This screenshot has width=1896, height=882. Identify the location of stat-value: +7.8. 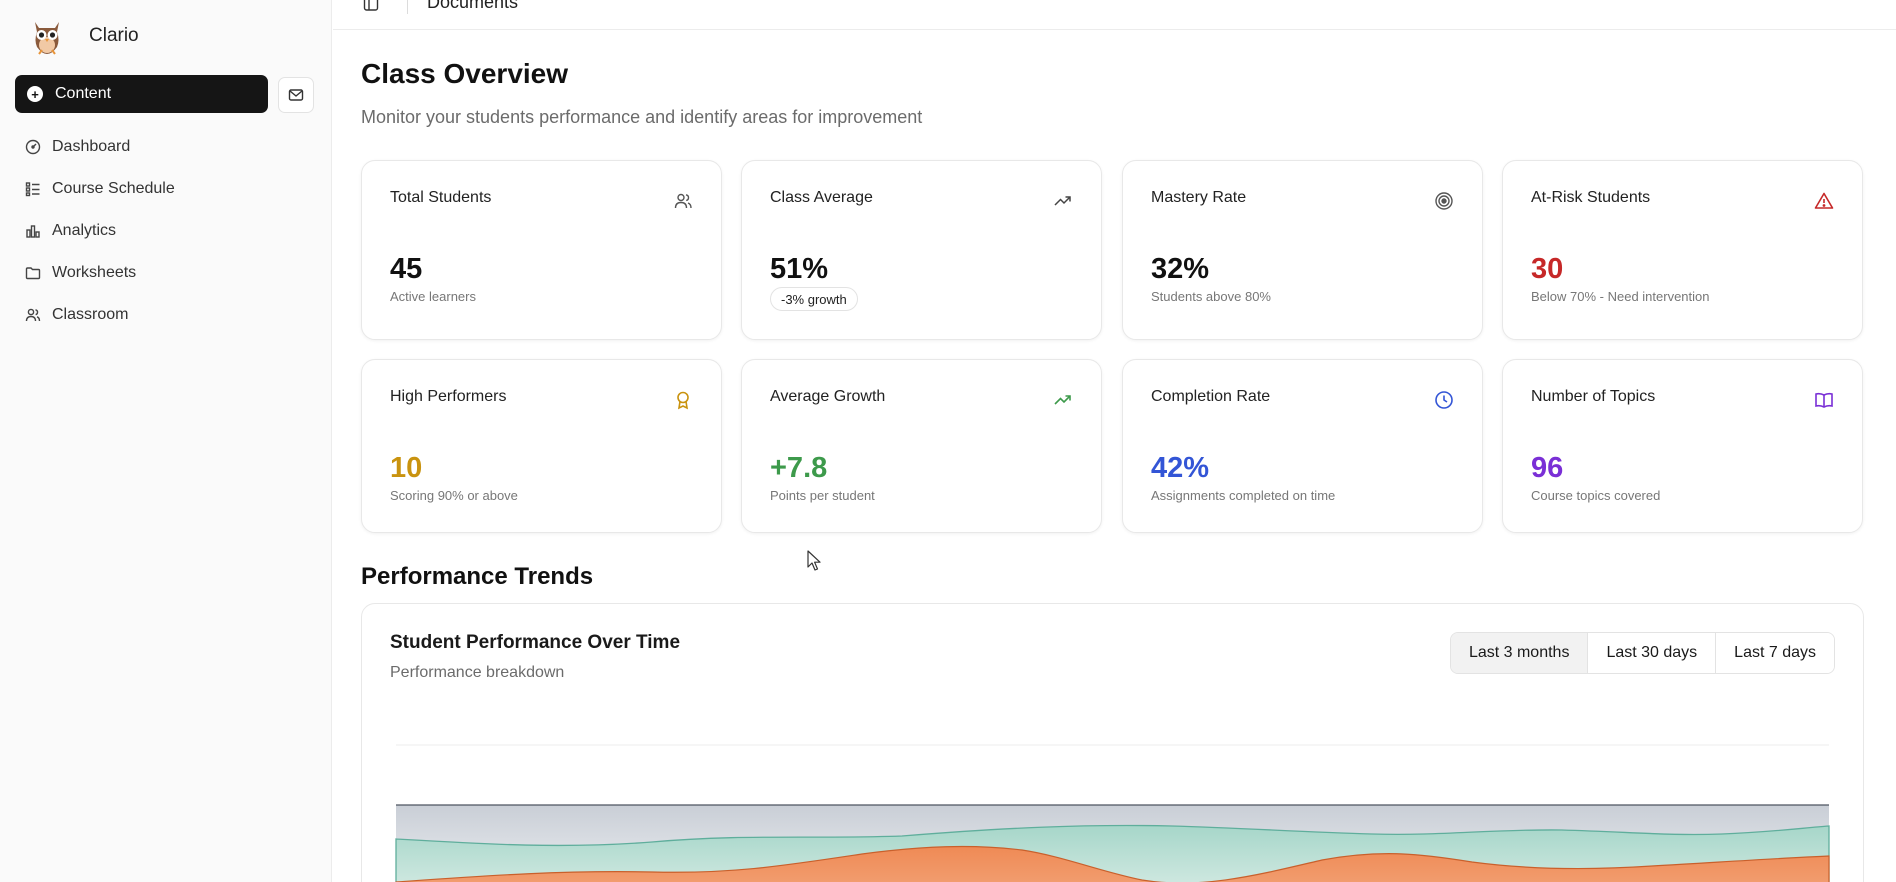
(799, 468).